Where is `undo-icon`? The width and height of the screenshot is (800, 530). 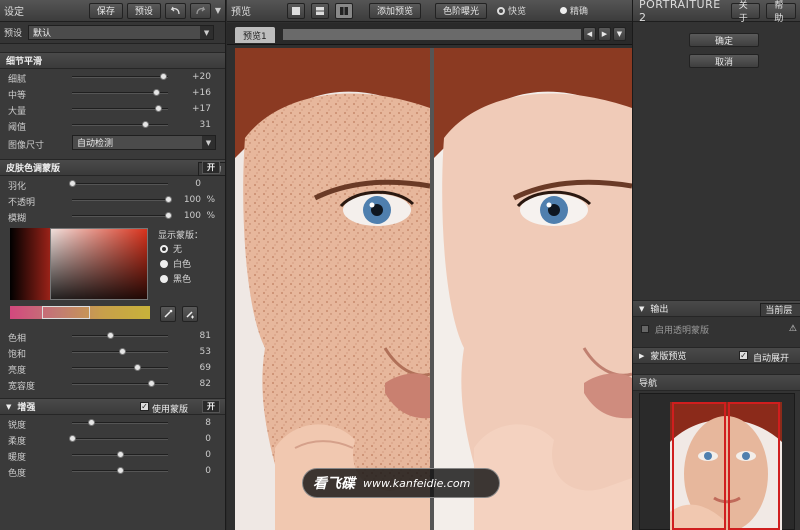 undo-icon is located at coordinates (175, 10).